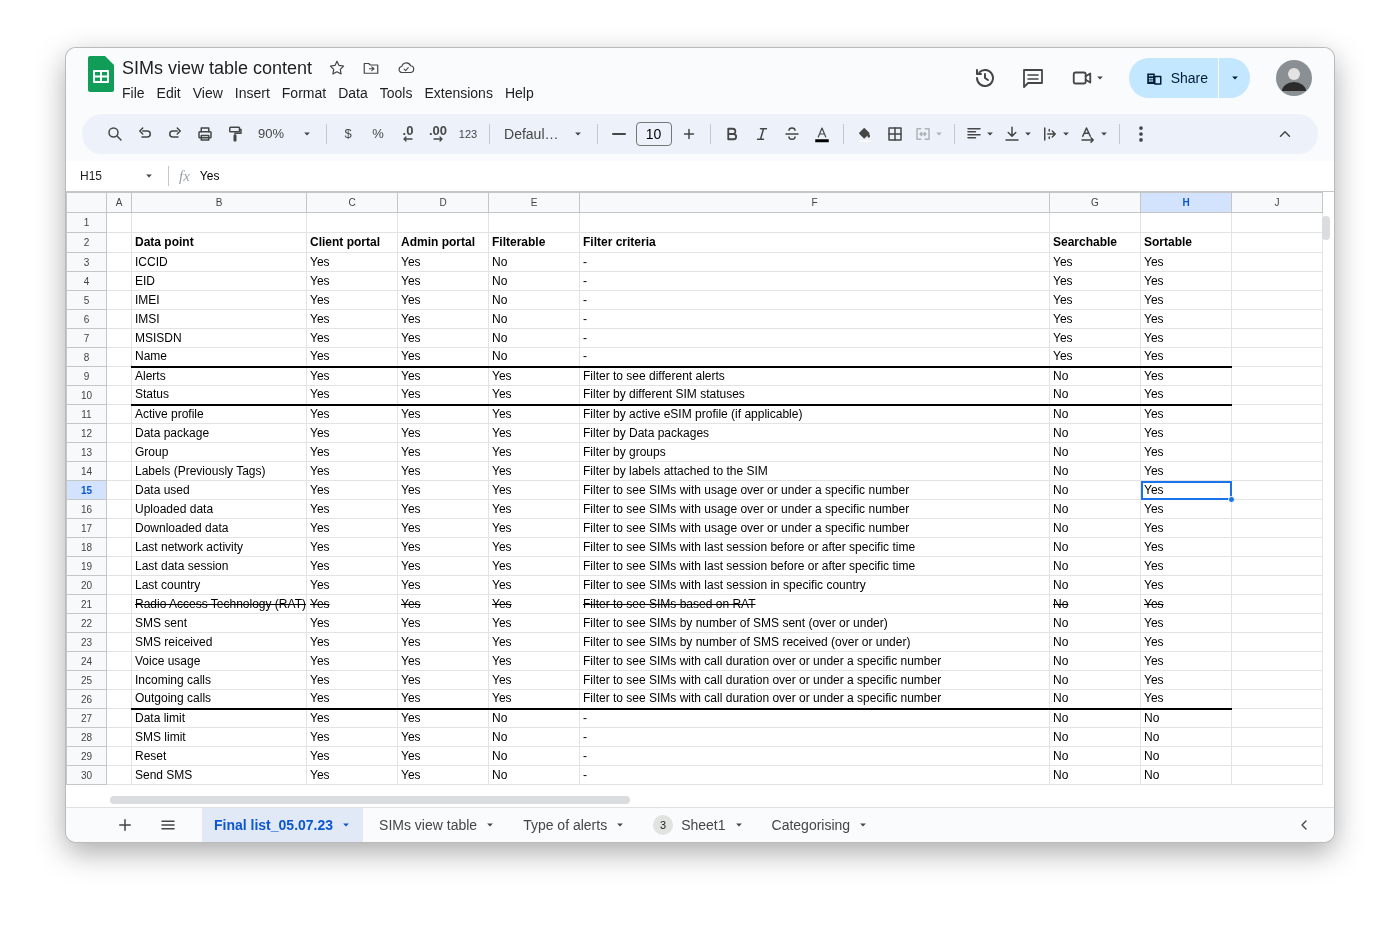 The width and height of the screenshot is (1400, 927). What do you see at coordinates (219, 433) in the screenshot?
I see `table-cell: Data package` at bounding box center [219, 433].